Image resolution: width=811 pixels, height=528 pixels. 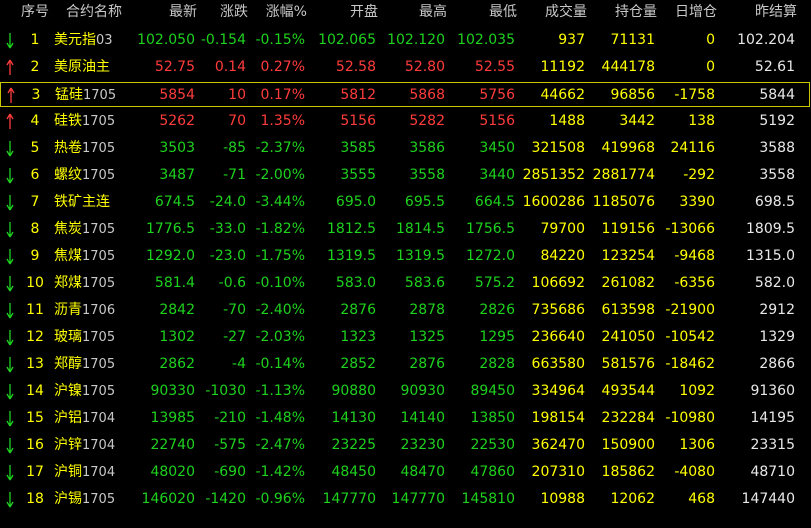 What do you see at coordinates (494, 67) in the screenshot?
I see `low-price: 52.55` at bounding box center [494, 67].